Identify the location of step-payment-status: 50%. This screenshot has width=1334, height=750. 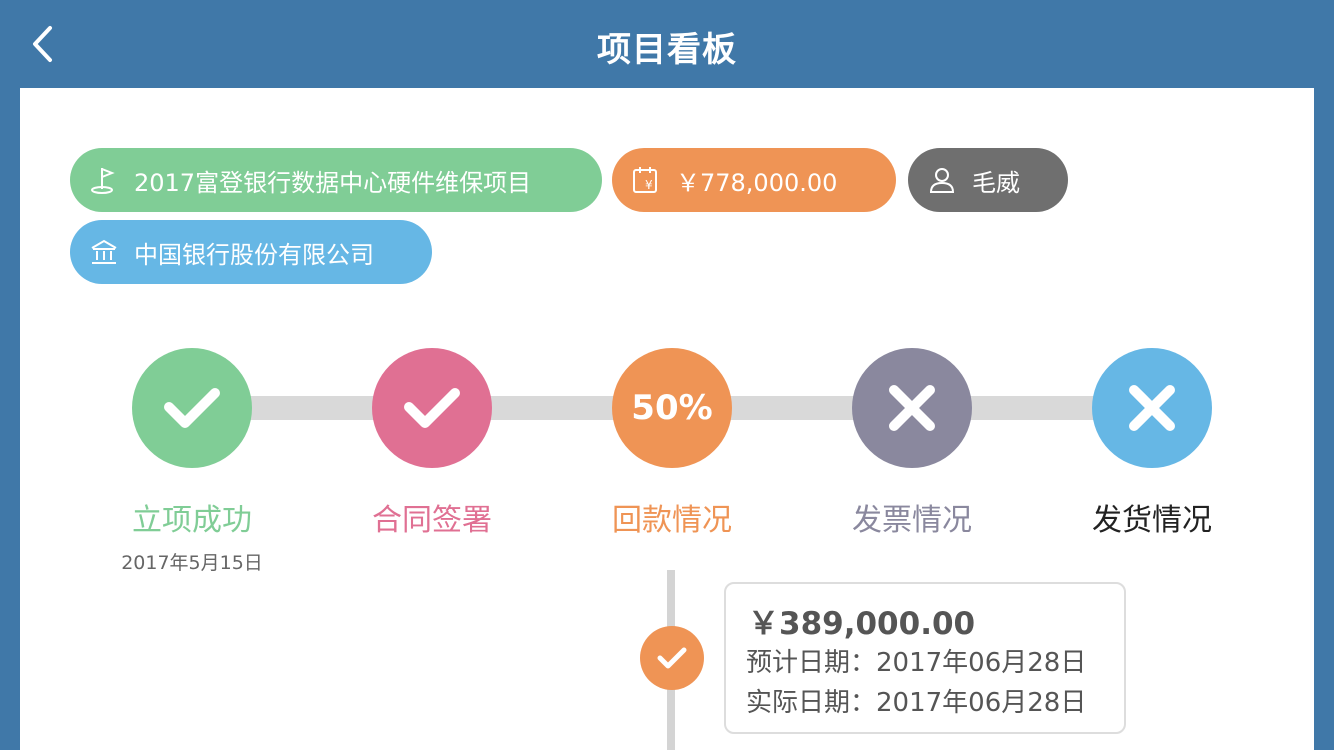
(672, 408).